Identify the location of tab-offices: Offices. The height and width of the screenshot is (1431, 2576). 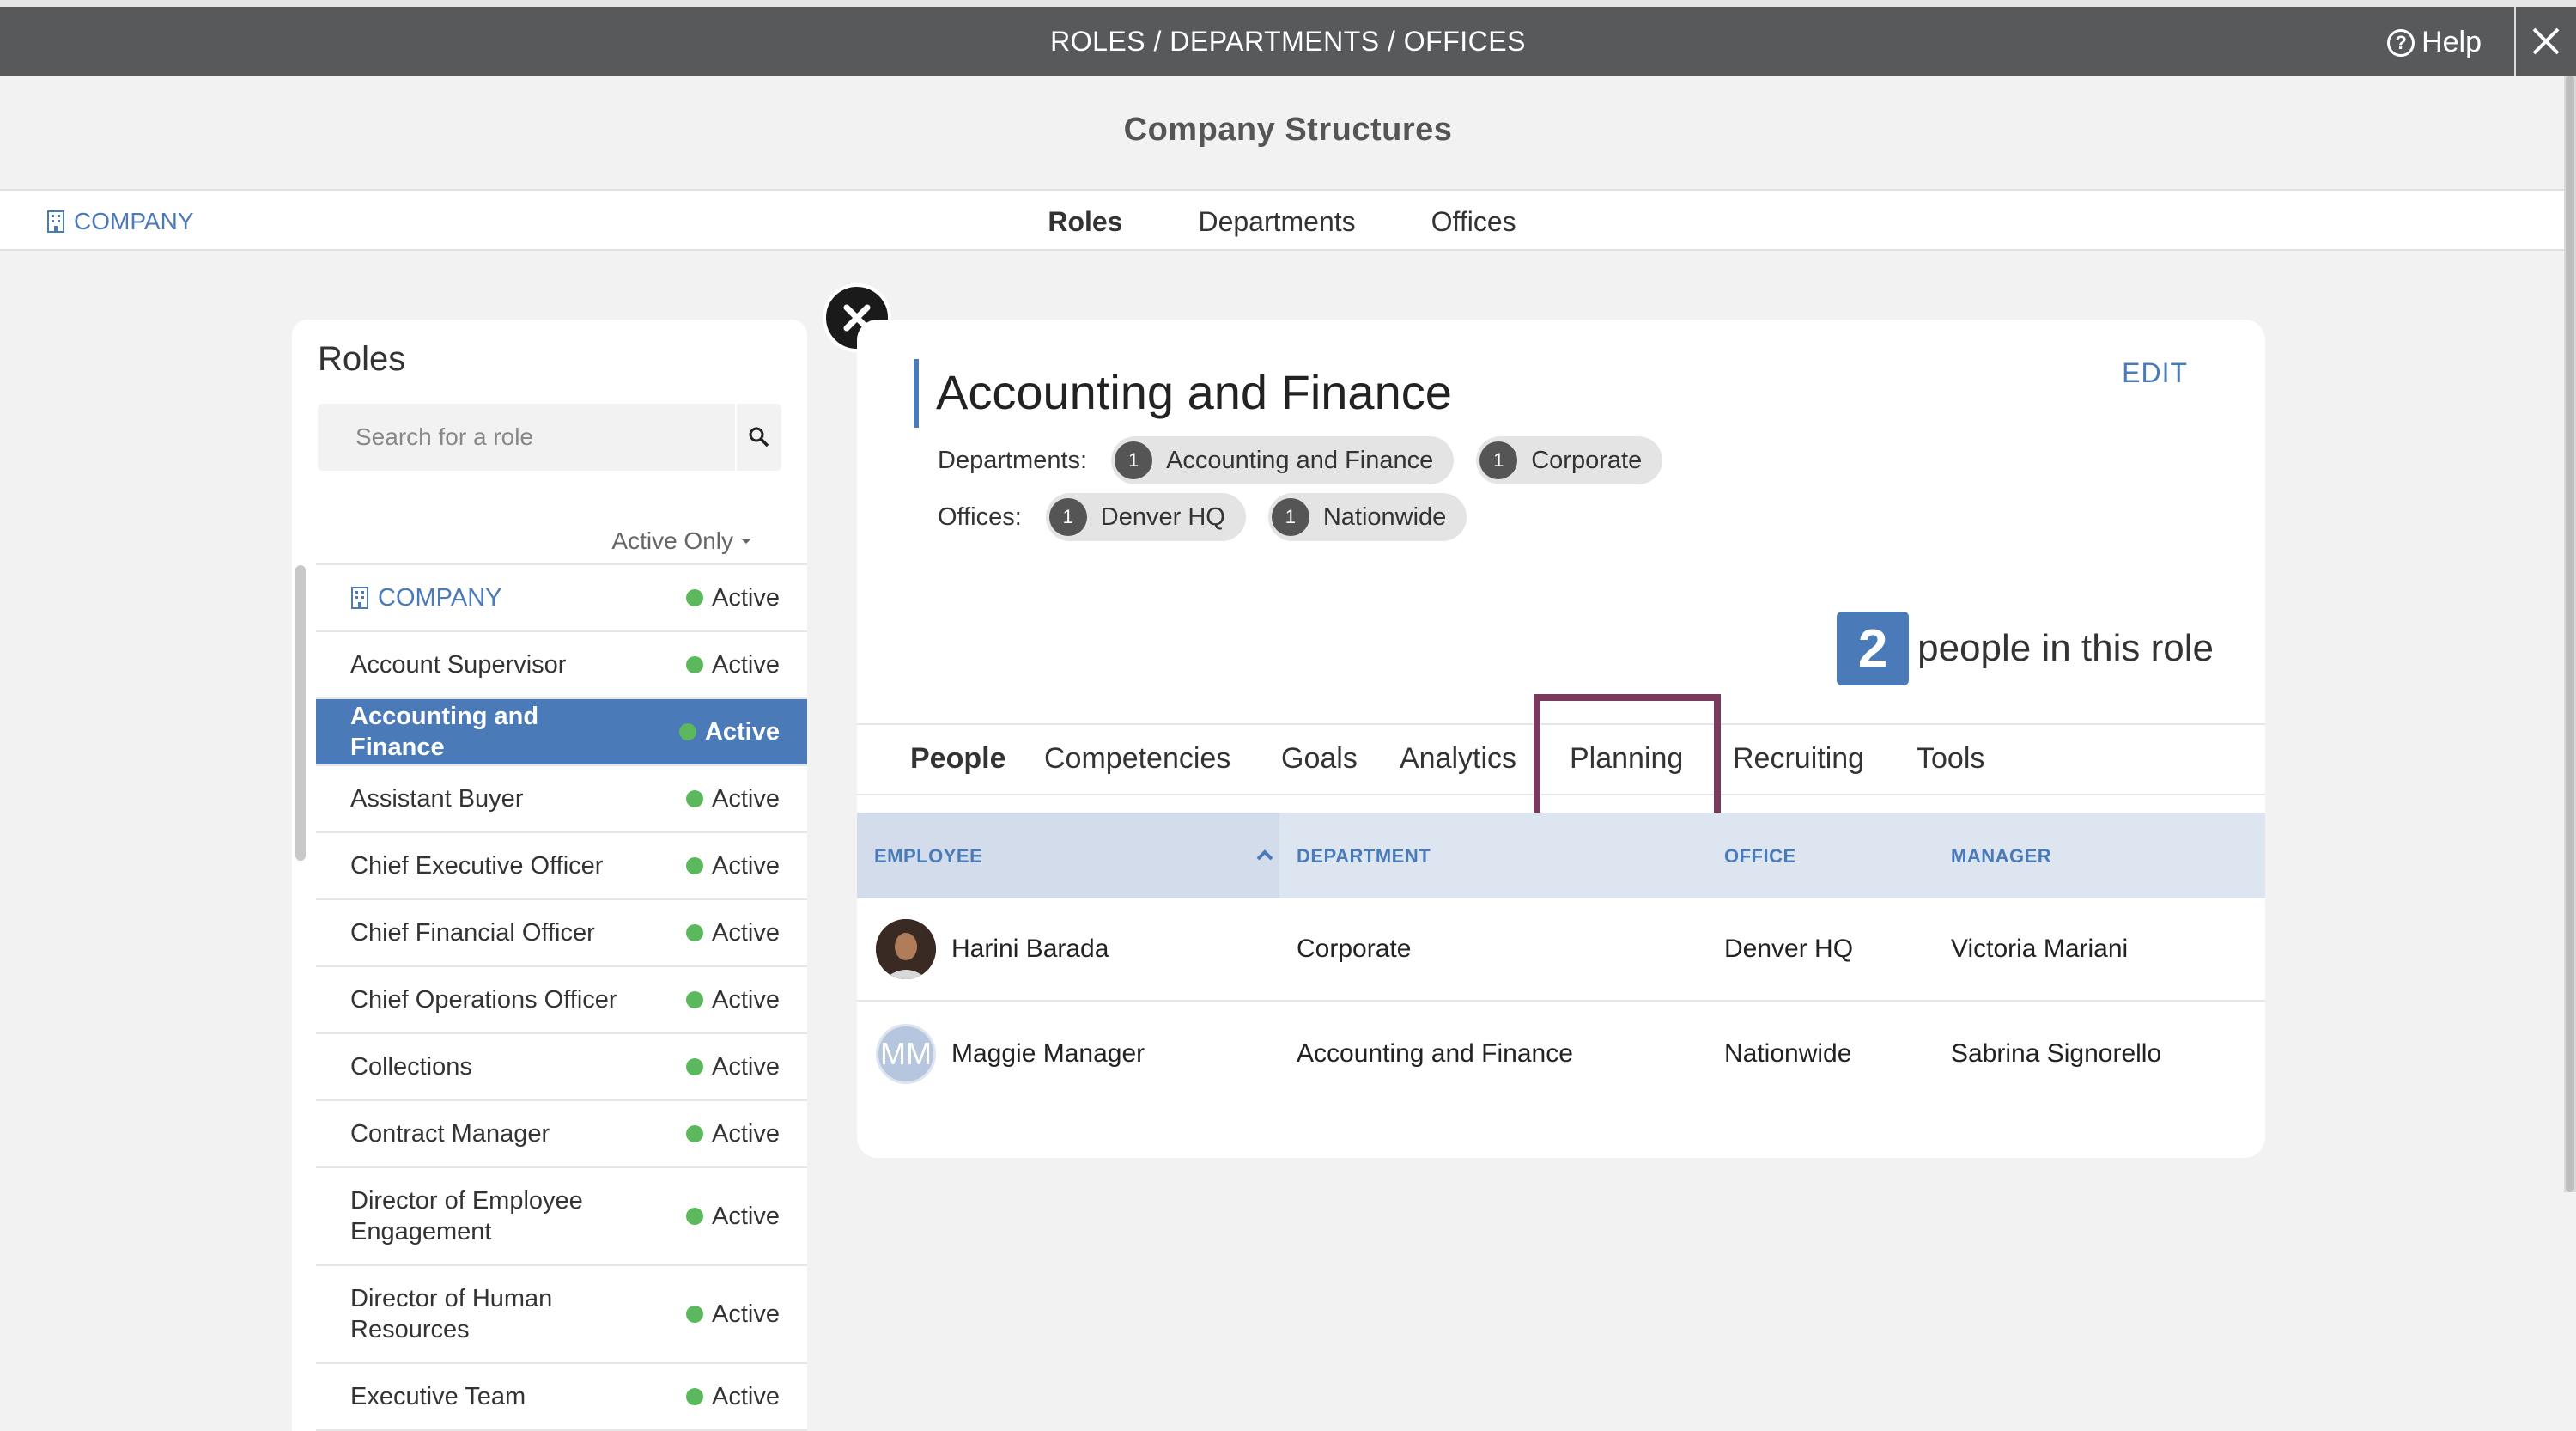
(1473, 222).